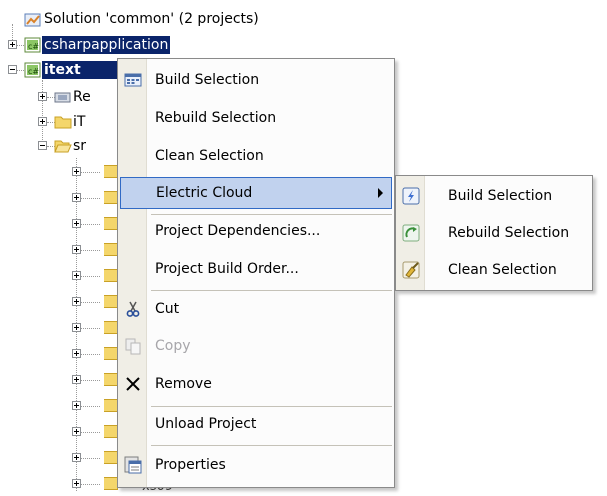  What do you see at coordinates (151, 19) in the screenshot?
I see `solution-node: Solution 'common' (2 projects)` at bounding box center [151, 19].